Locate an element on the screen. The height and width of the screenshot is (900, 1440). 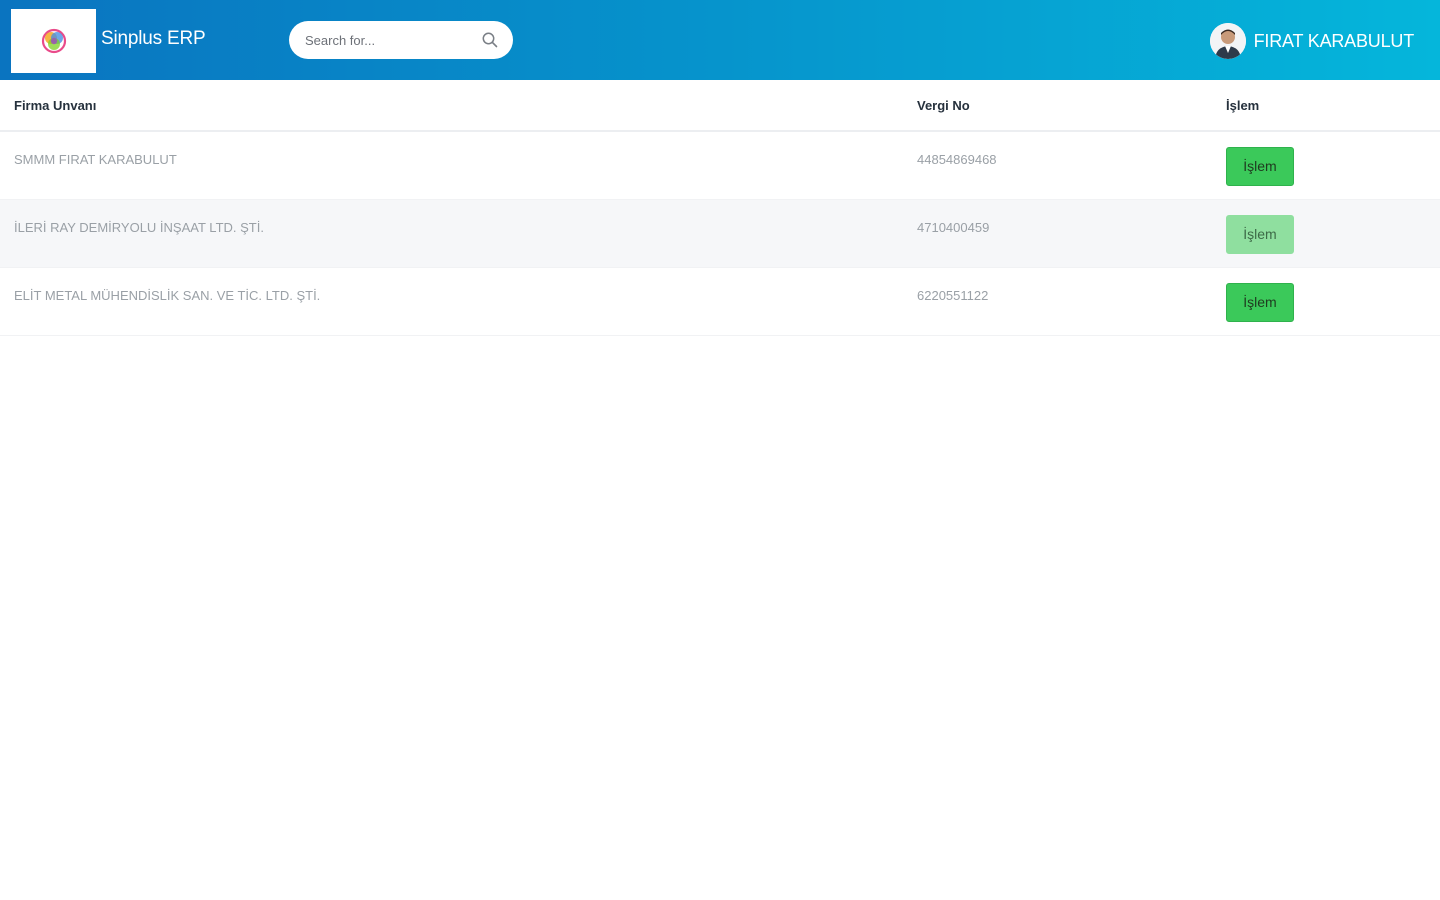
brand-logo is located at coordinates (53, 41).